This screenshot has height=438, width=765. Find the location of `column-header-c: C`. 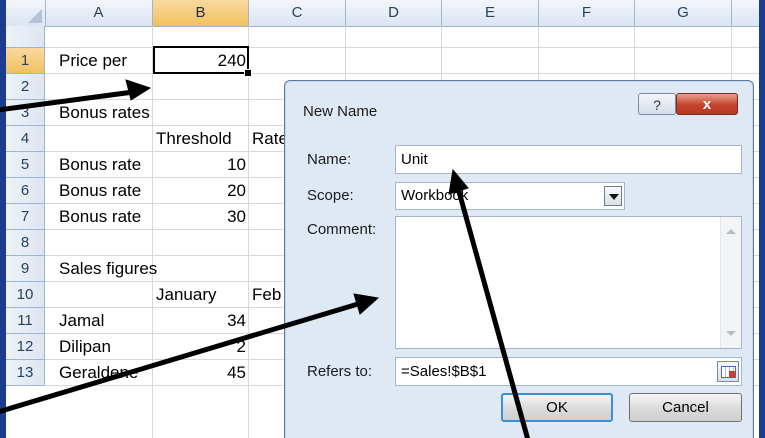

column-header-c: C is located at coordinates (297, 13).